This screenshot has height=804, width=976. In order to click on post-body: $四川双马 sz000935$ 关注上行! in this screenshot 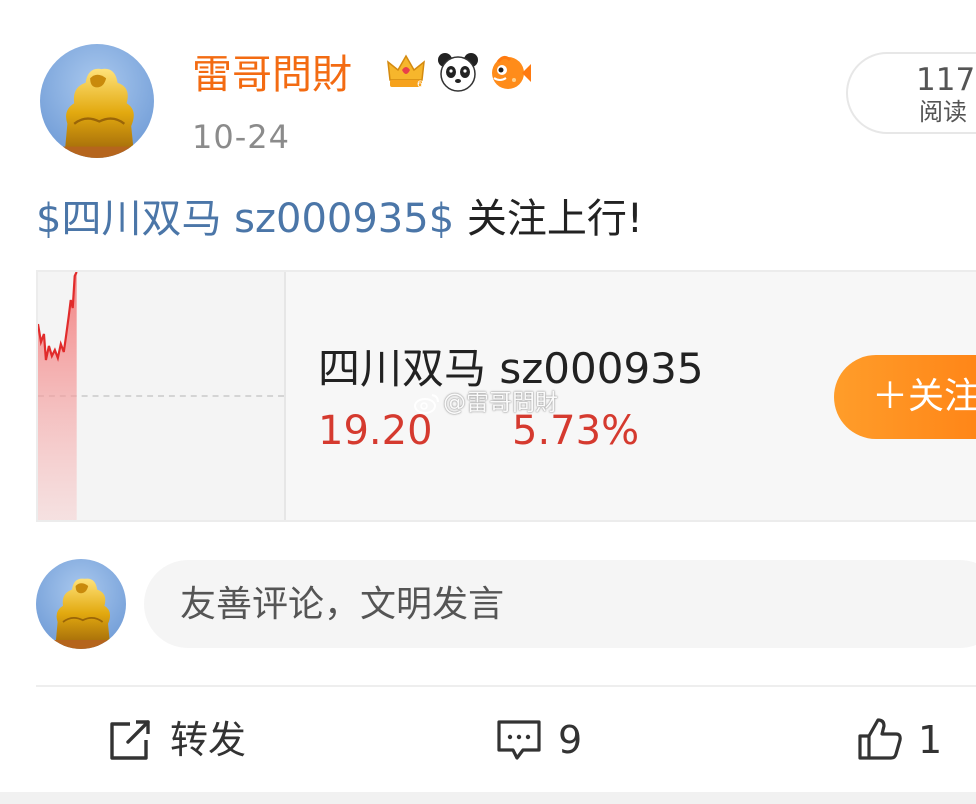, I will do `click(339, 219)`.